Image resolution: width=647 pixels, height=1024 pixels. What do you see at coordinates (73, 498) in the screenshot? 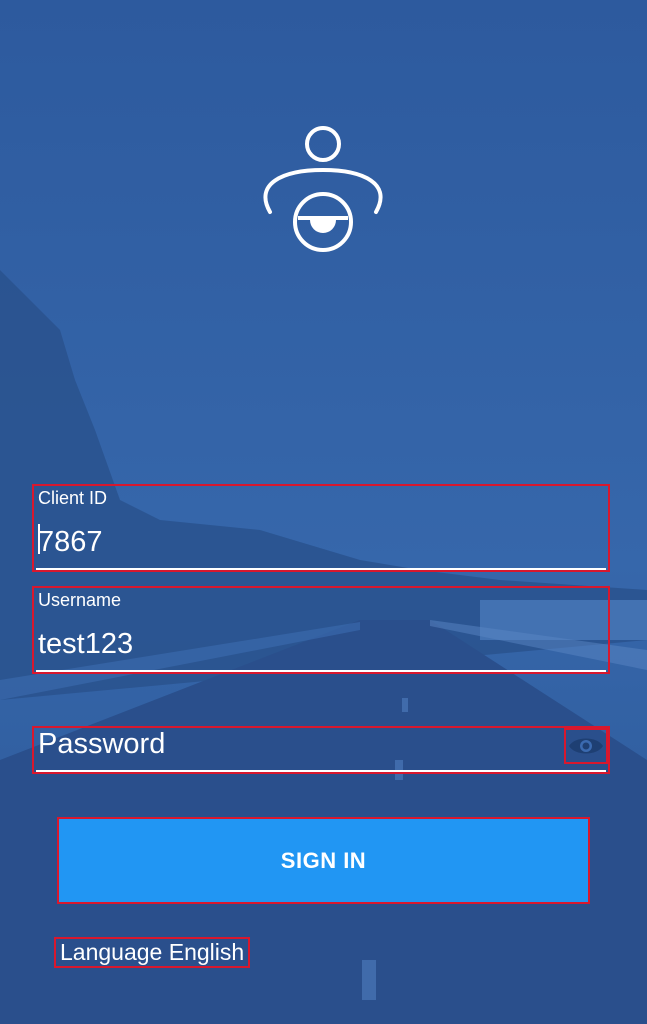
I see `client-id-label: Client ID` at bounding box center [73, 498].